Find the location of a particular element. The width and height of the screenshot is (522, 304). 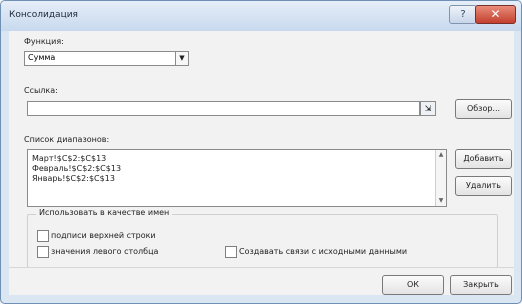

ranges-list-label: Список диапазонов: is located at coordinates (67, 139).